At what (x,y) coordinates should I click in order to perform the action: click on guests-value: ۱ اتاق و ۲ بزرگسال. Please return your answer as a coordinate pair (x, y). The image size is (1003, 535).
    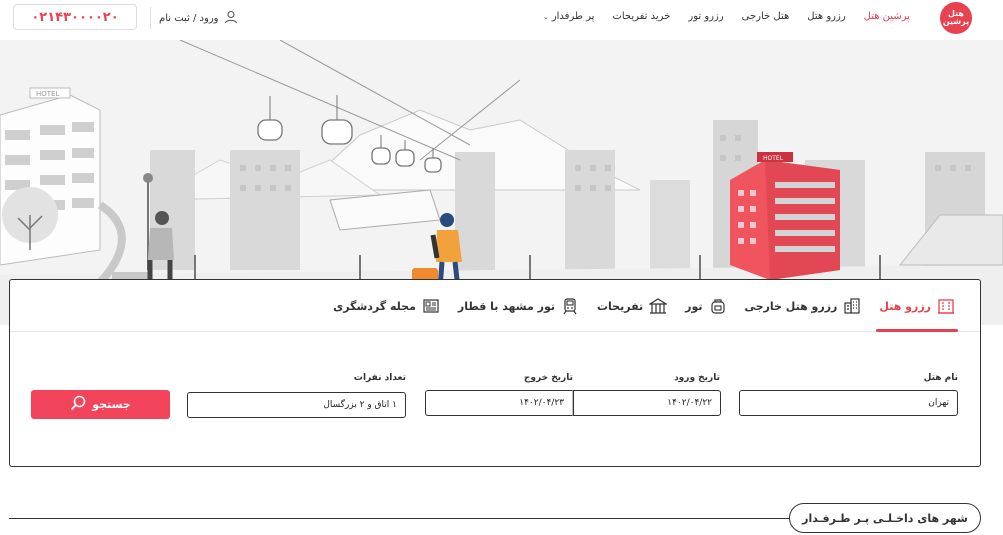
    Looking at the image, I should click on (360, 405).